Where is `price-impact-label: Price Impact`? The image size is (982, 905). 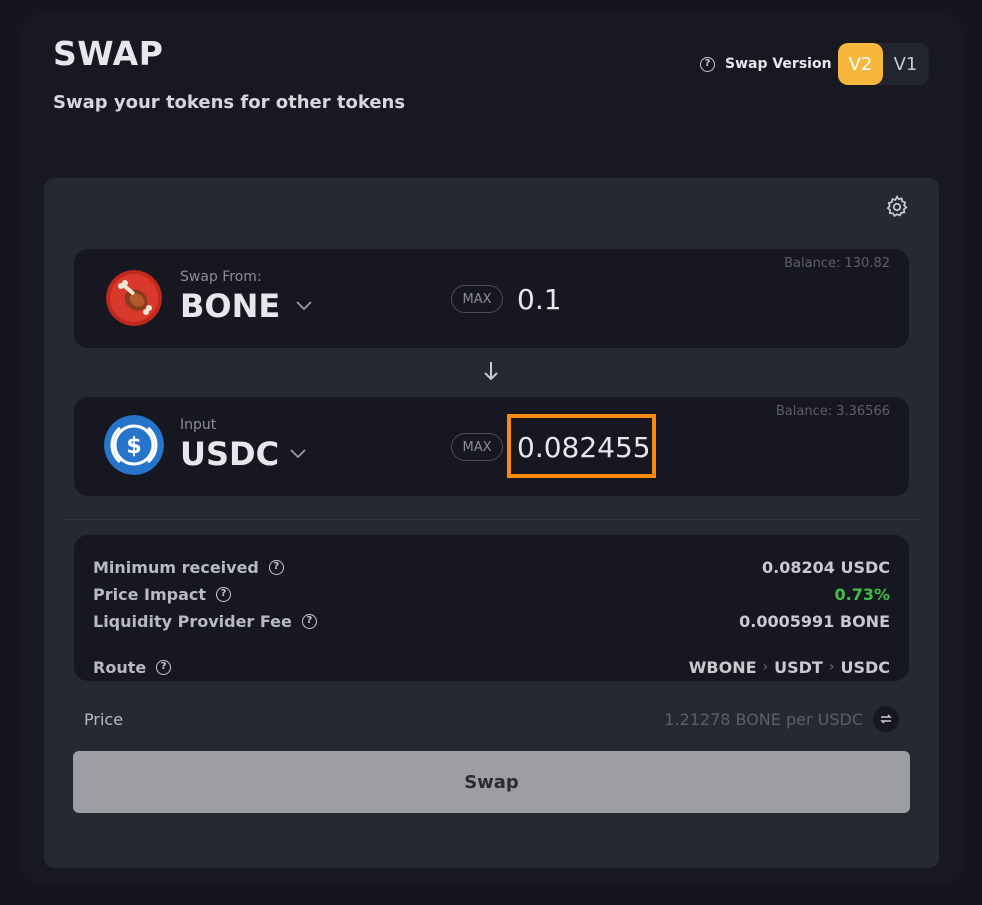 price-impact-label: Price Impact is located at coordinates (150, 594).